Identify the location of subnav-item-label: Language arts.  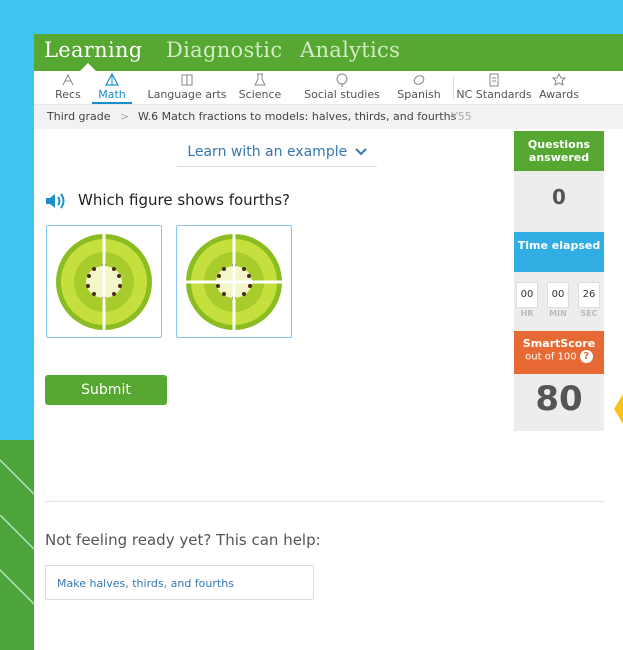
(187, 94).